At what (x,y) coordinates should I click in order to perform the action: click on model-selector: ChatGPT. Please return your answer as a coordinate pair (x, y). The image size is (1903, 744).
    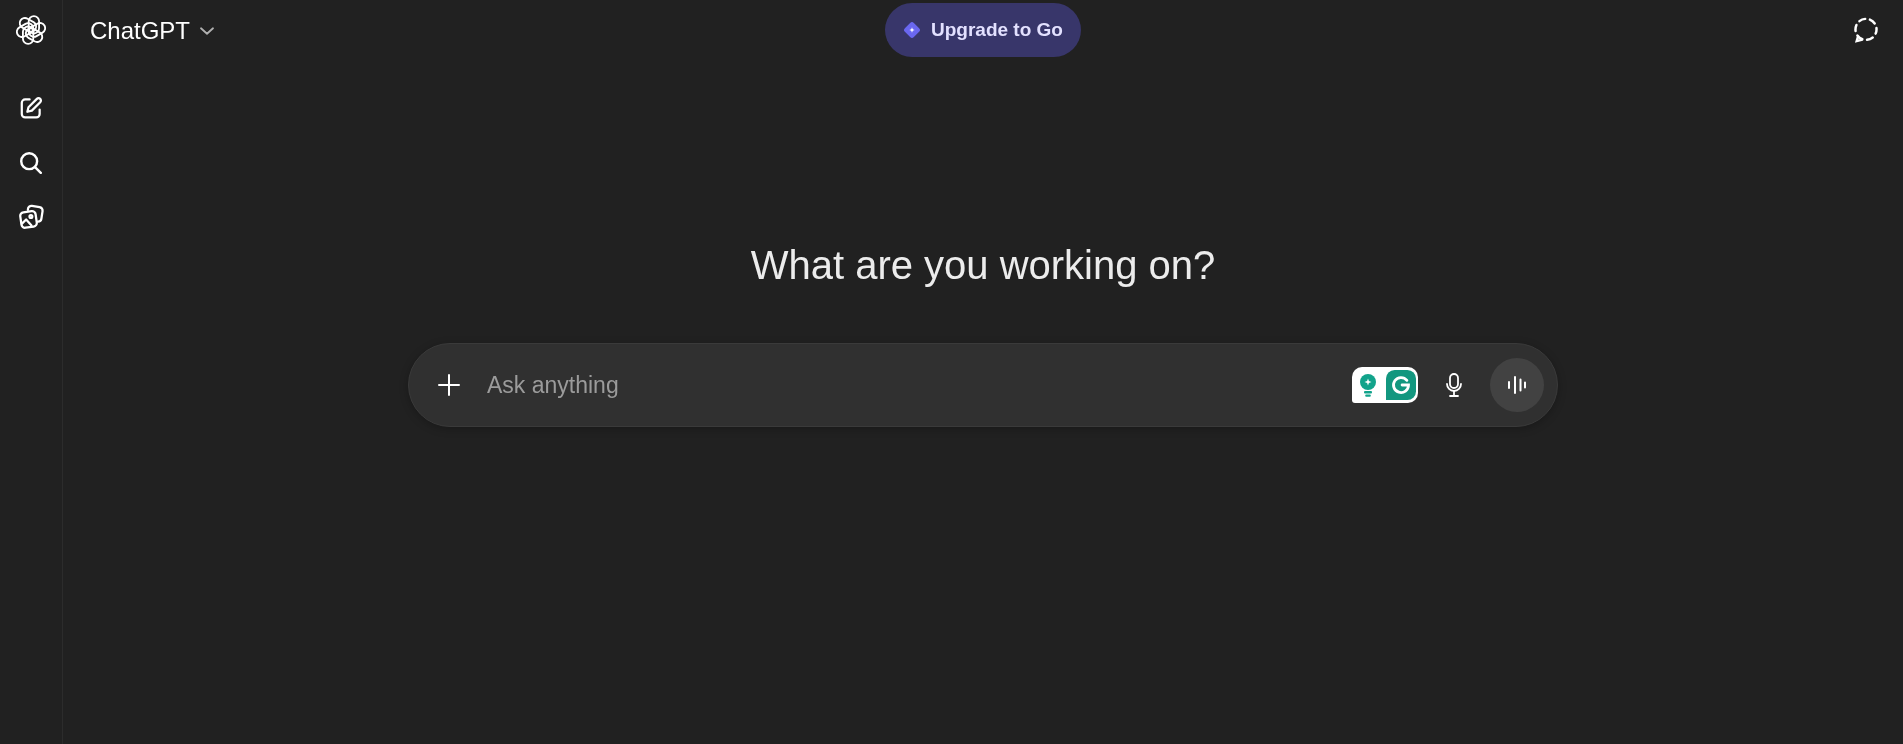
    Looking at the image, I should click on (152, 31).